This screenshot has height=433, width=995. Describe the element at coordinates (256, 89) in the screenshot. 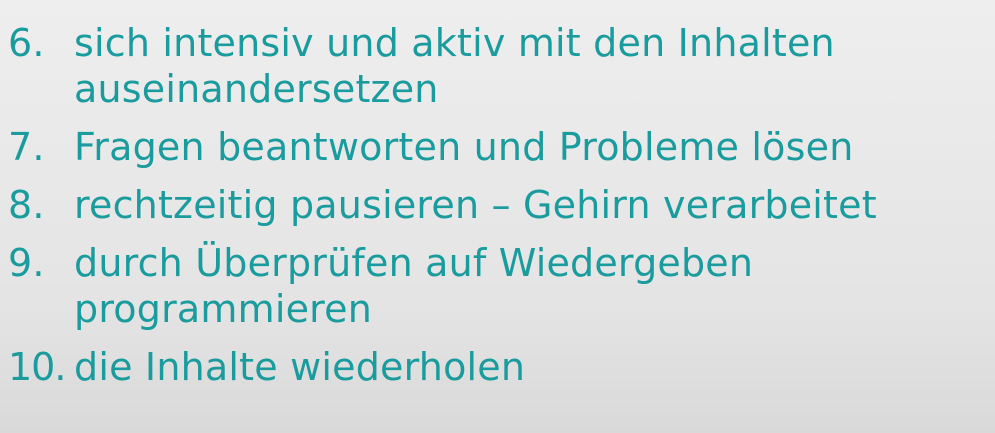

I see `list-item-line: auseinandersetzen` at that location.